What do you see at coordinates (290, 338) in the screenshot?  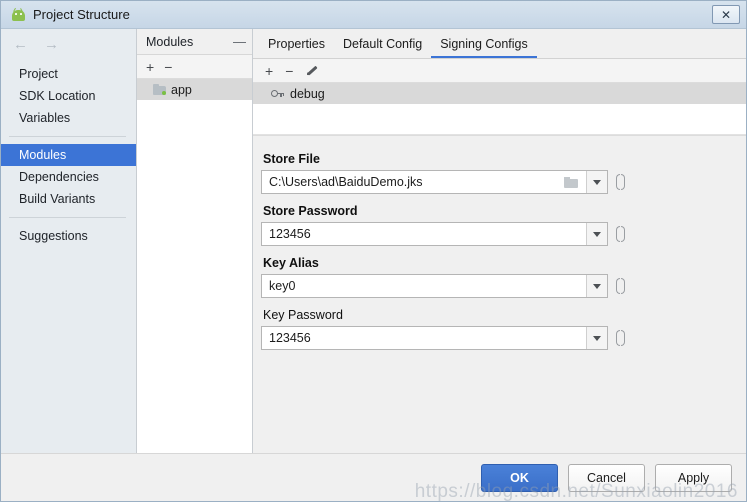 I see `key-password-value: 123456` at bounding box center [290, 338].